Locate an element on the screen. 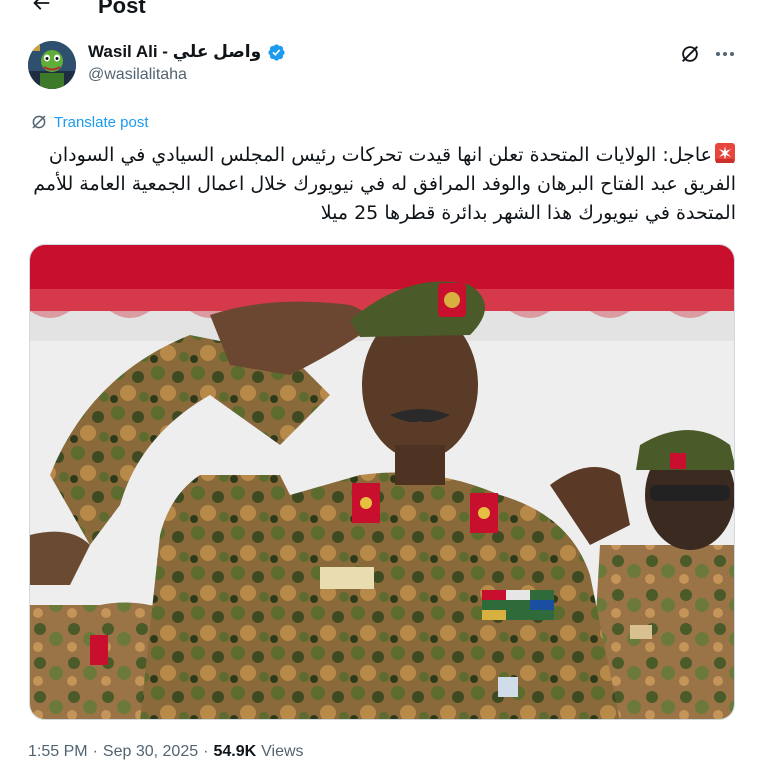  avatar-image is located at coordinates (52, 65).